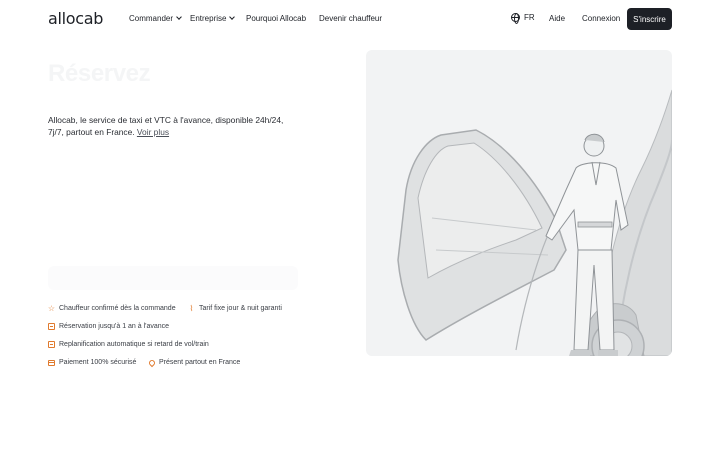  Describe the element at coordinates (51, 308) in the screenshot. I see `star-icon: ☆` at that location.